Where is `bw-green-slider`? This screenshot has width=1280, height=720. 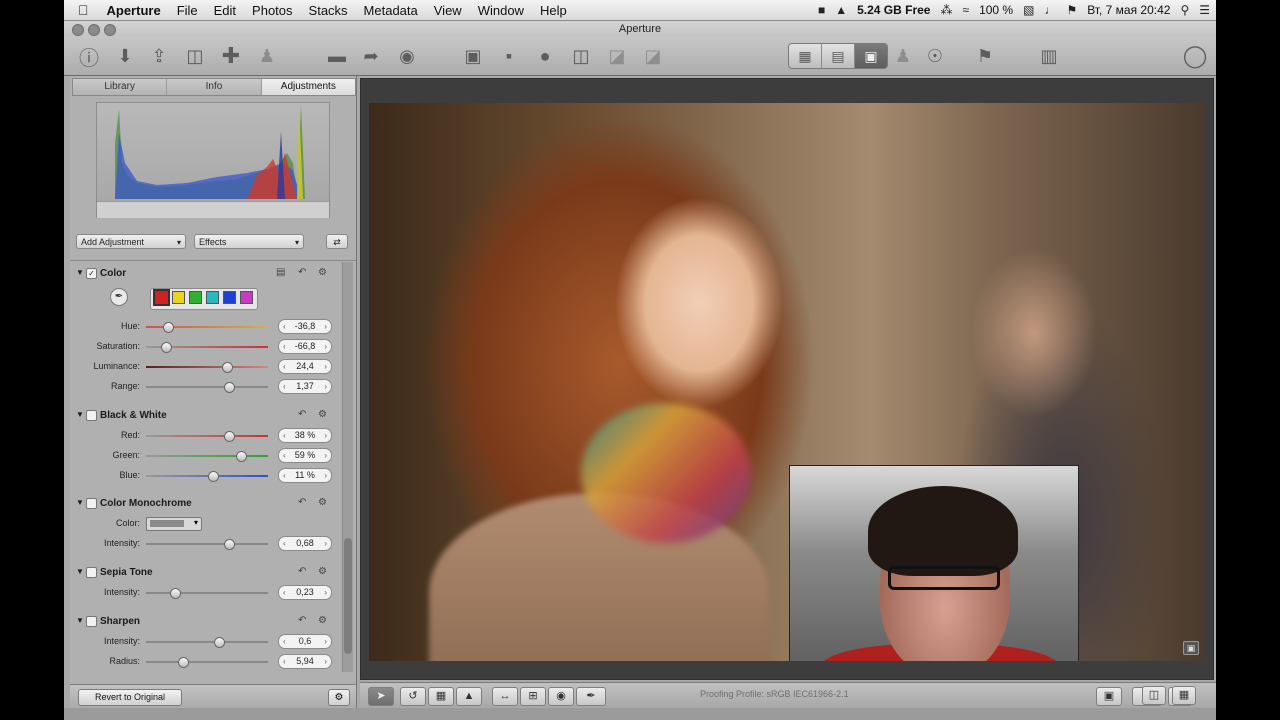
bw-green-slider is located at coordinates (207, 456).